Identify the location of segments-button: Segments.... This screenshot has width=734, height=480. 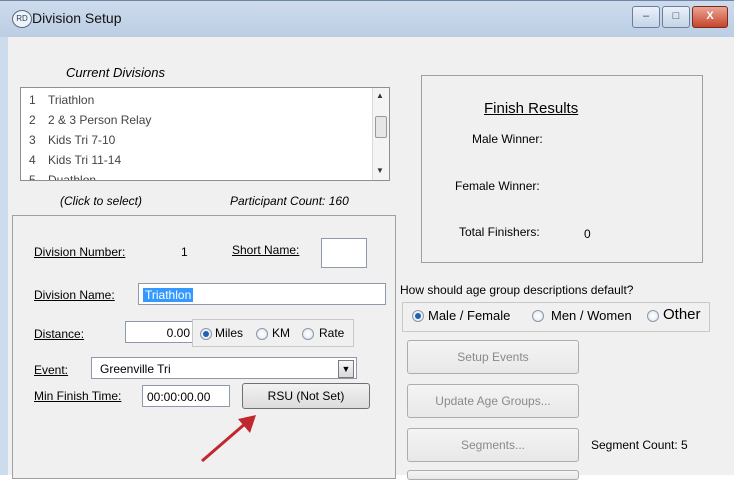
(493, 445).